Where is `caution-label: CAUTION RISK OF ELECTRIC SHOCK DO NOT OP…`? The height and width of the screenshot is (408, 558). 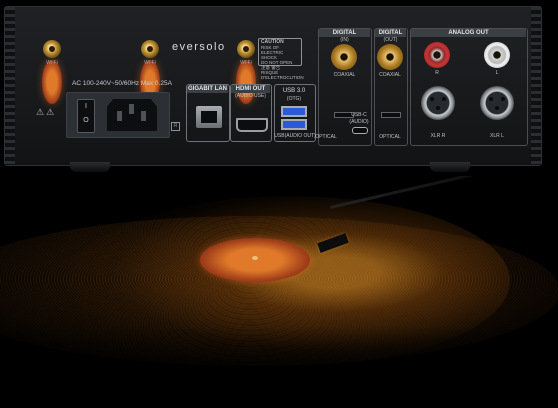
caution-label: CAUTION RISK OF ELECTRIC SHOCK DO NOT OP… is located at coordinates (281, 59).